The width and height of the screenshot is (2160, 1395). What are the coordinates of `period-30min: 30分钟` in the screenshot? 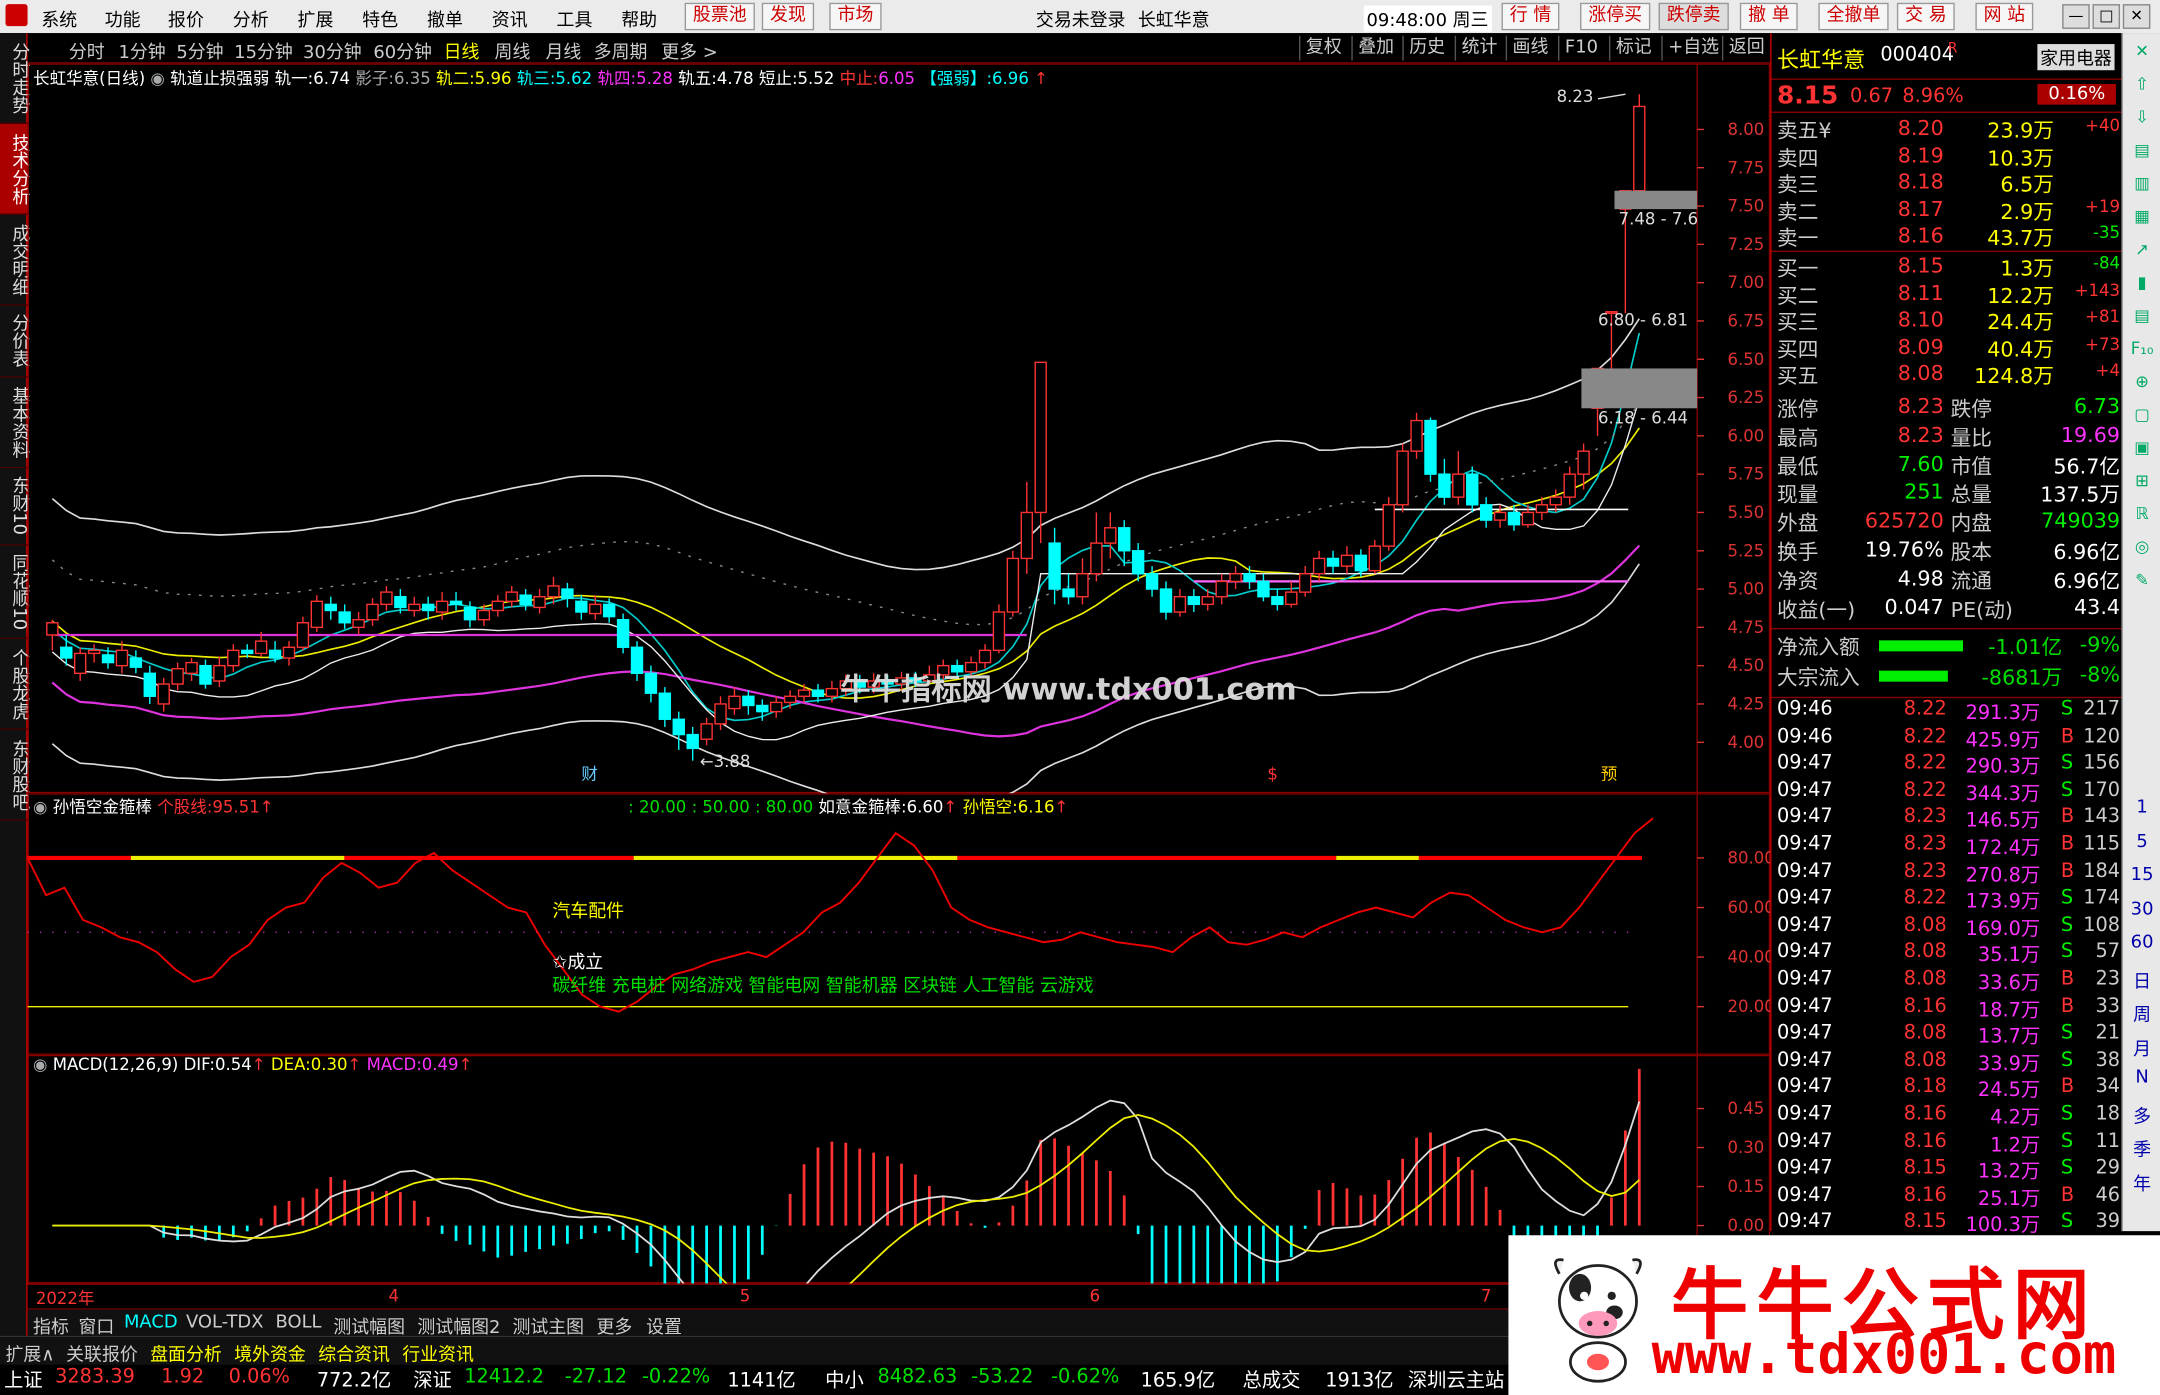 It's located at (332, 50).